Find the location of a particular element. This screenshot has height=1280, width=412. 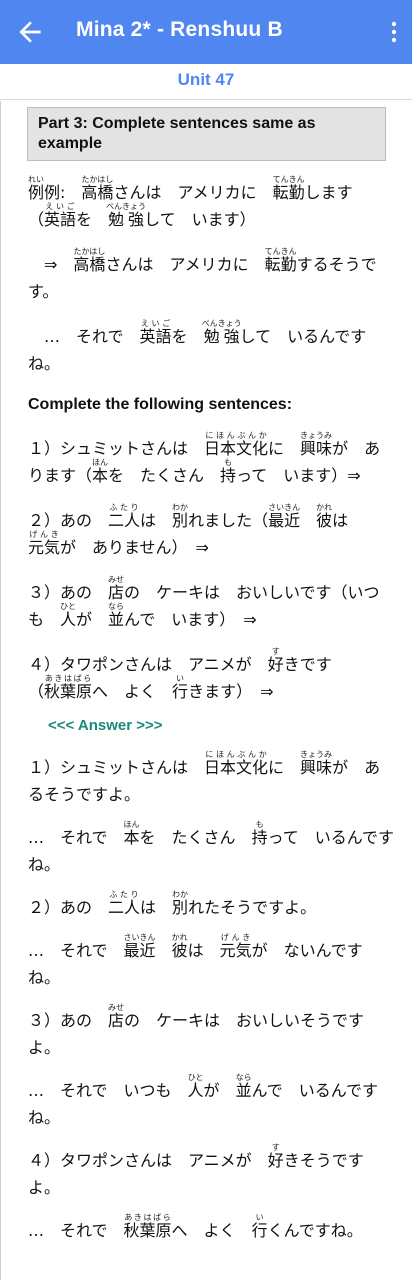

answer-2: ２）あの 二人ふたりは 別わかれたそうですよ。 is located at coordinates (172, 904).